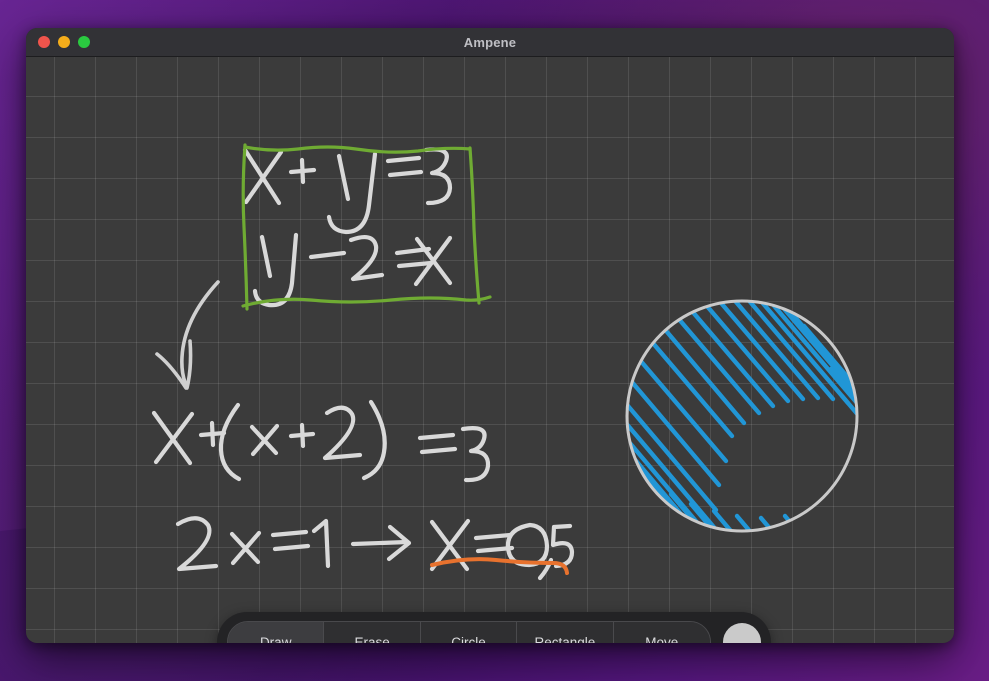 This screenshot has height=681, width=989. I want to click on tool-label-move: Move, so click(662, 639).